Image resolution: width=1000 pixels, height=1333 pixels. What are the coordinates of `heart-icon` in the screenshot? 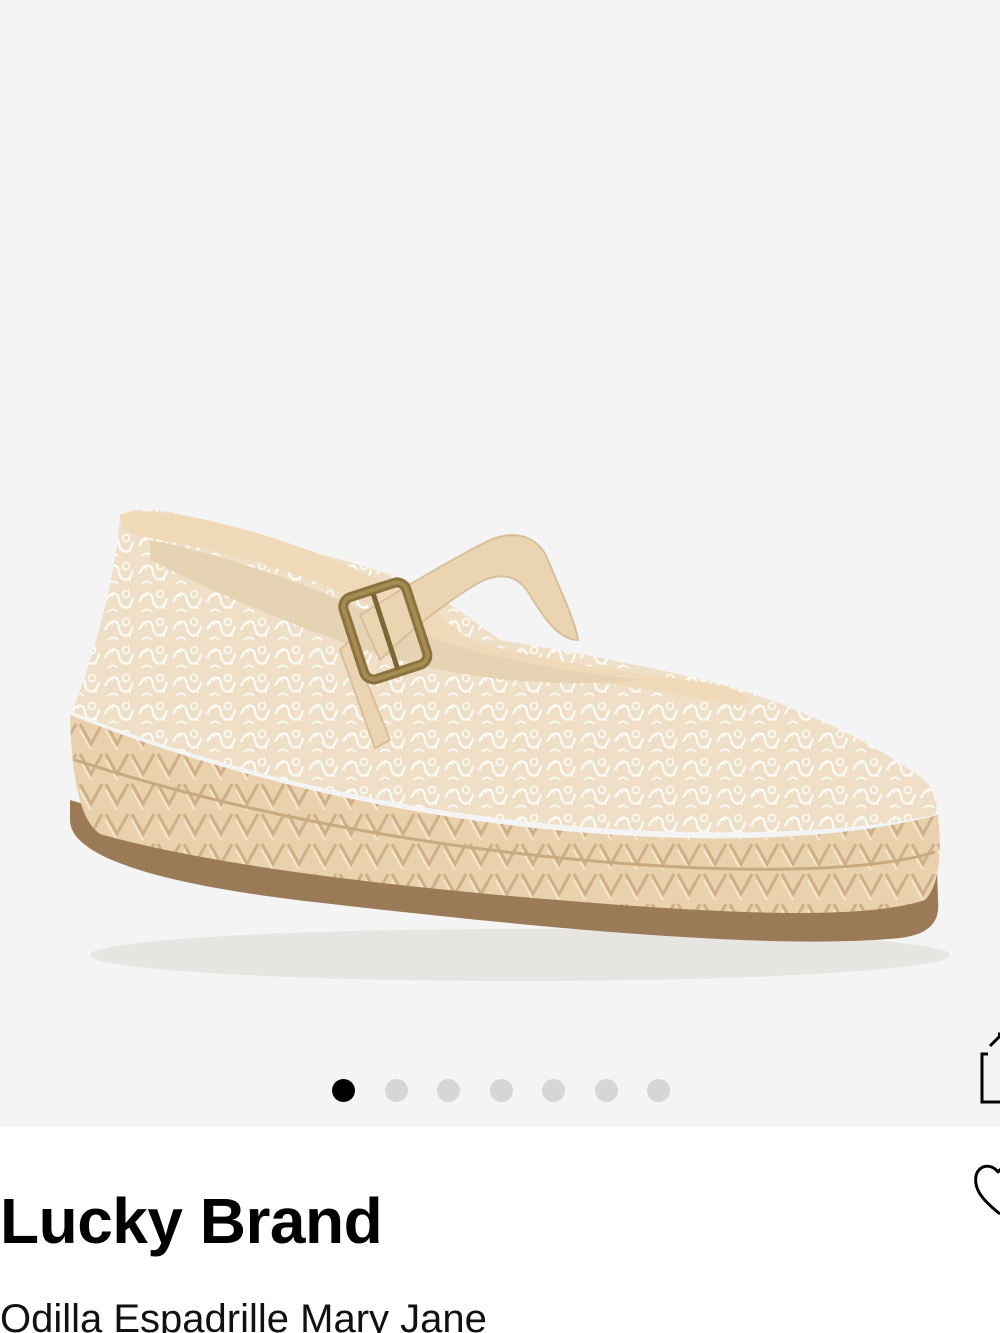 It's located at (987, 1190).